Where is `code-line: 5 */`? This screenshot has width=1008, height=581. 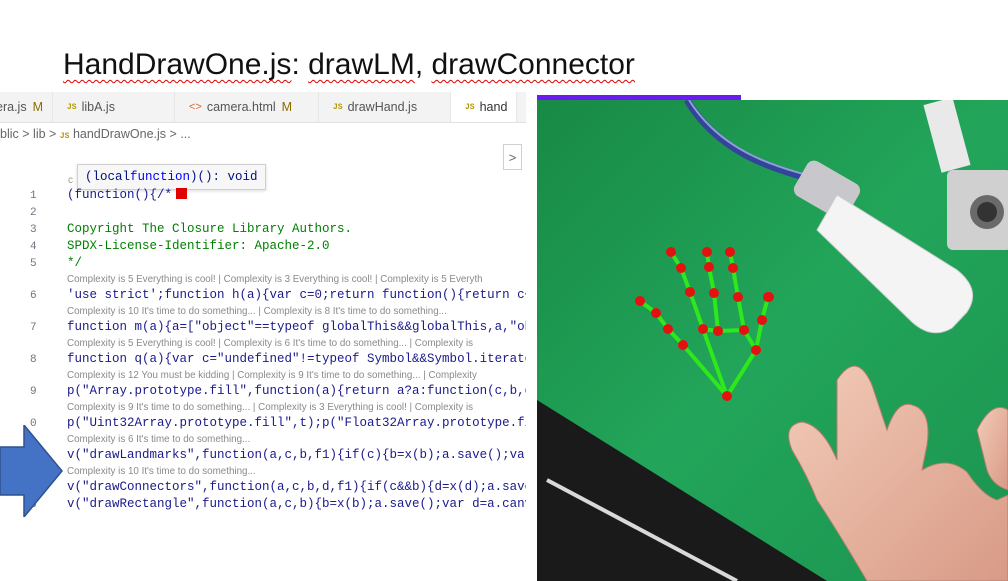 code-line: 5 */ is located at coordinates (263, 264).